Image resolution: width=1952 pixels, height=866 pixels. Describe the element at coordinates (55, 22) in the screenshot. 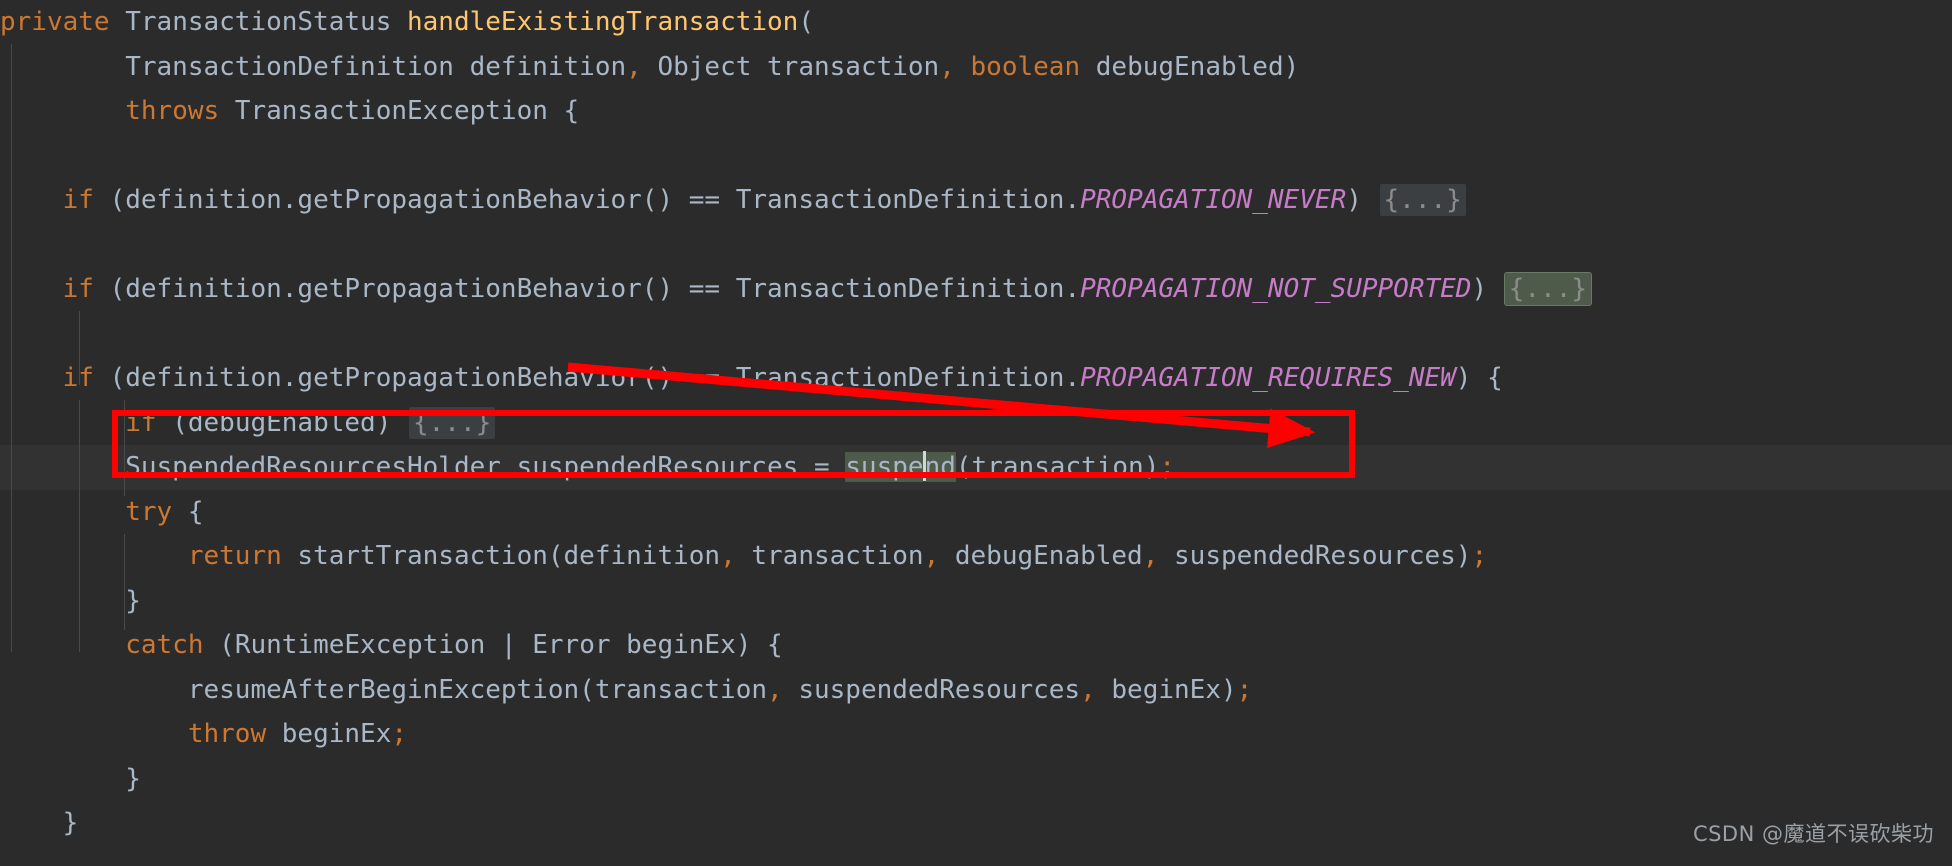

I see `code-token: private` at that location.